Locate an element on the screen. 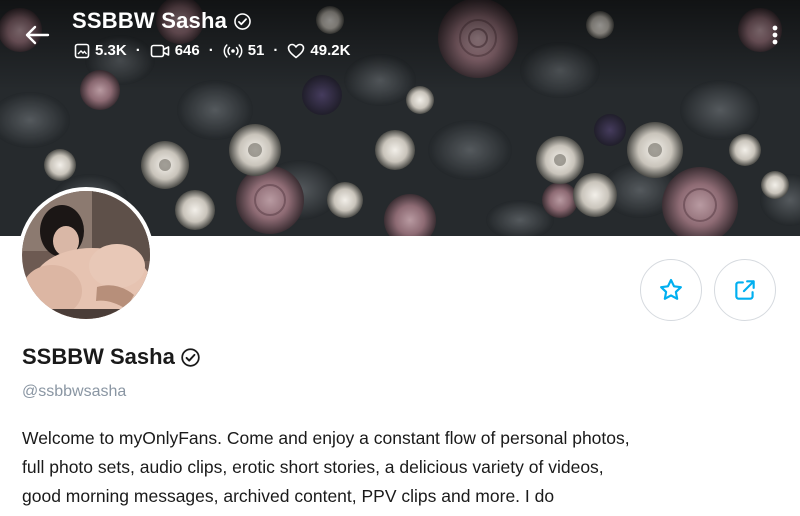 The width and height of the screenshot is (800, 516). stat-videos-count: 646 is located at coordinates (187, 50).